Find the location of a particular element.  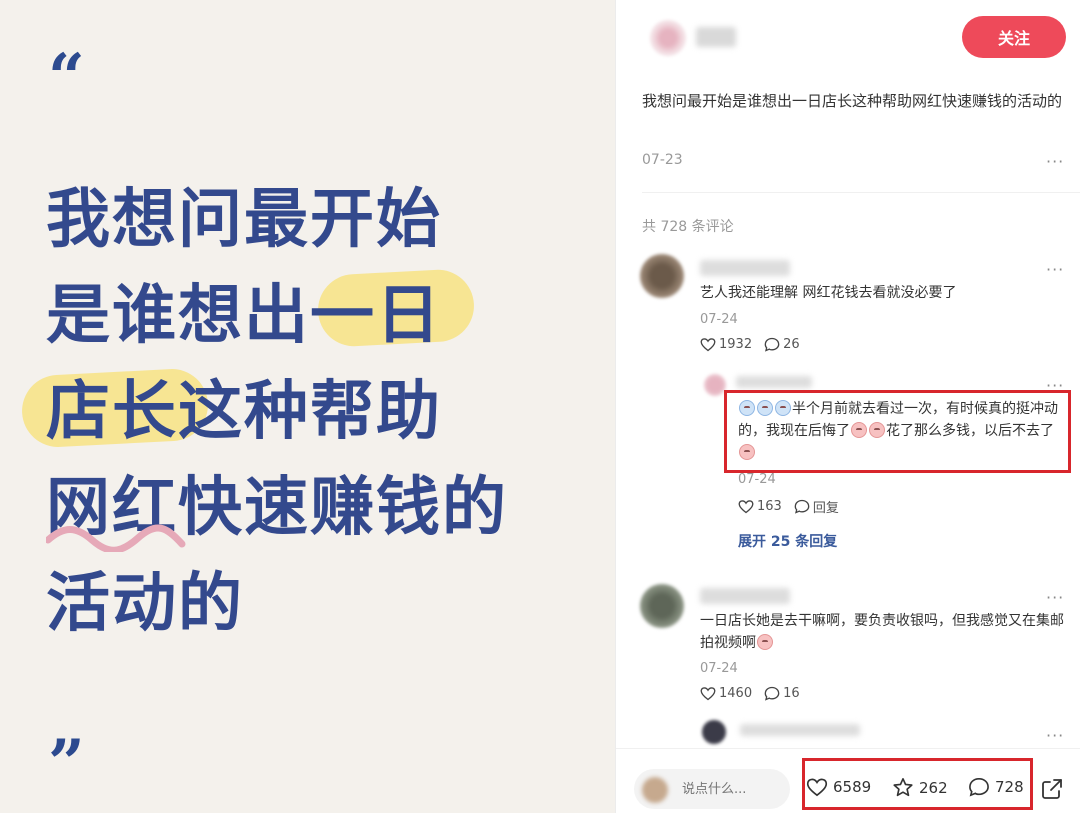

reply-date: 07-24 is located at coordinates (757, 479).